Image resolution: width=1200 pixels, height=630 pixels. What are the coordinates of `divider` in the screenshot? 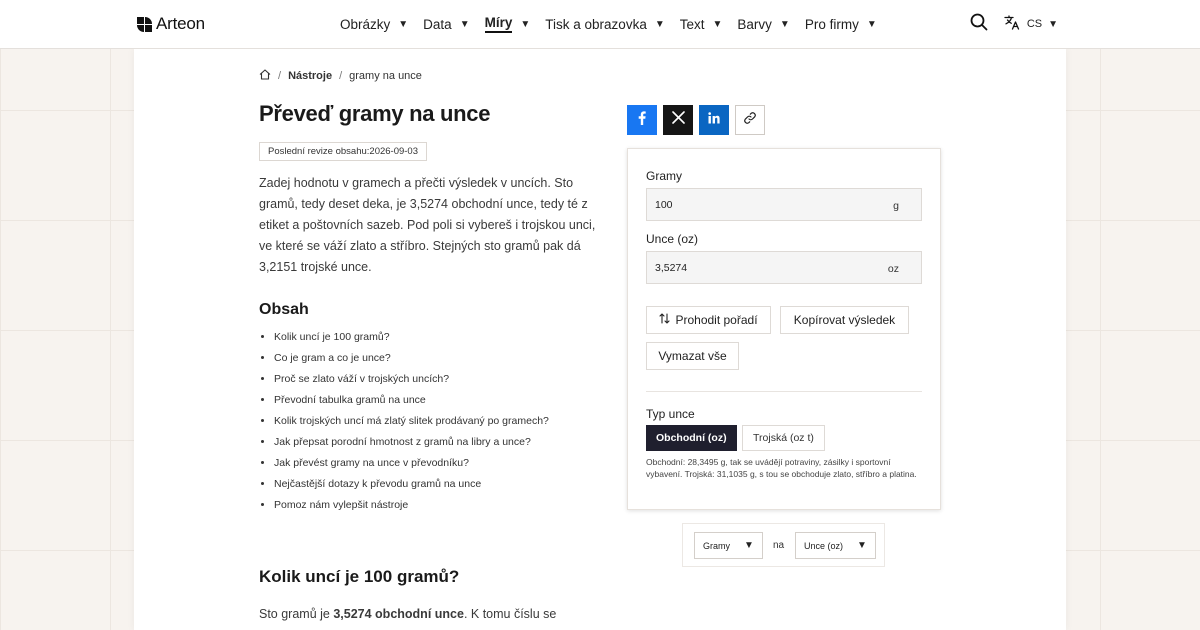 It's located at (784, 391).